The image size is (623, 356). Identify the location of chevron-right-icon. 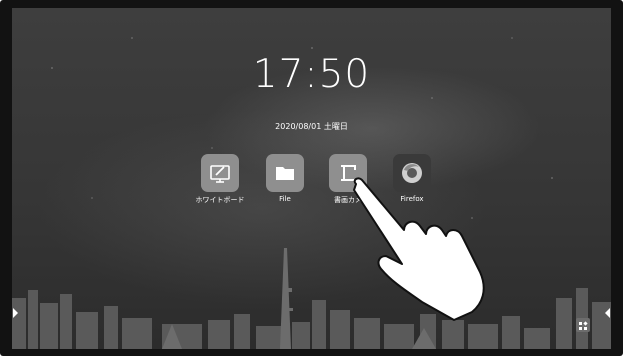
(16, 313).